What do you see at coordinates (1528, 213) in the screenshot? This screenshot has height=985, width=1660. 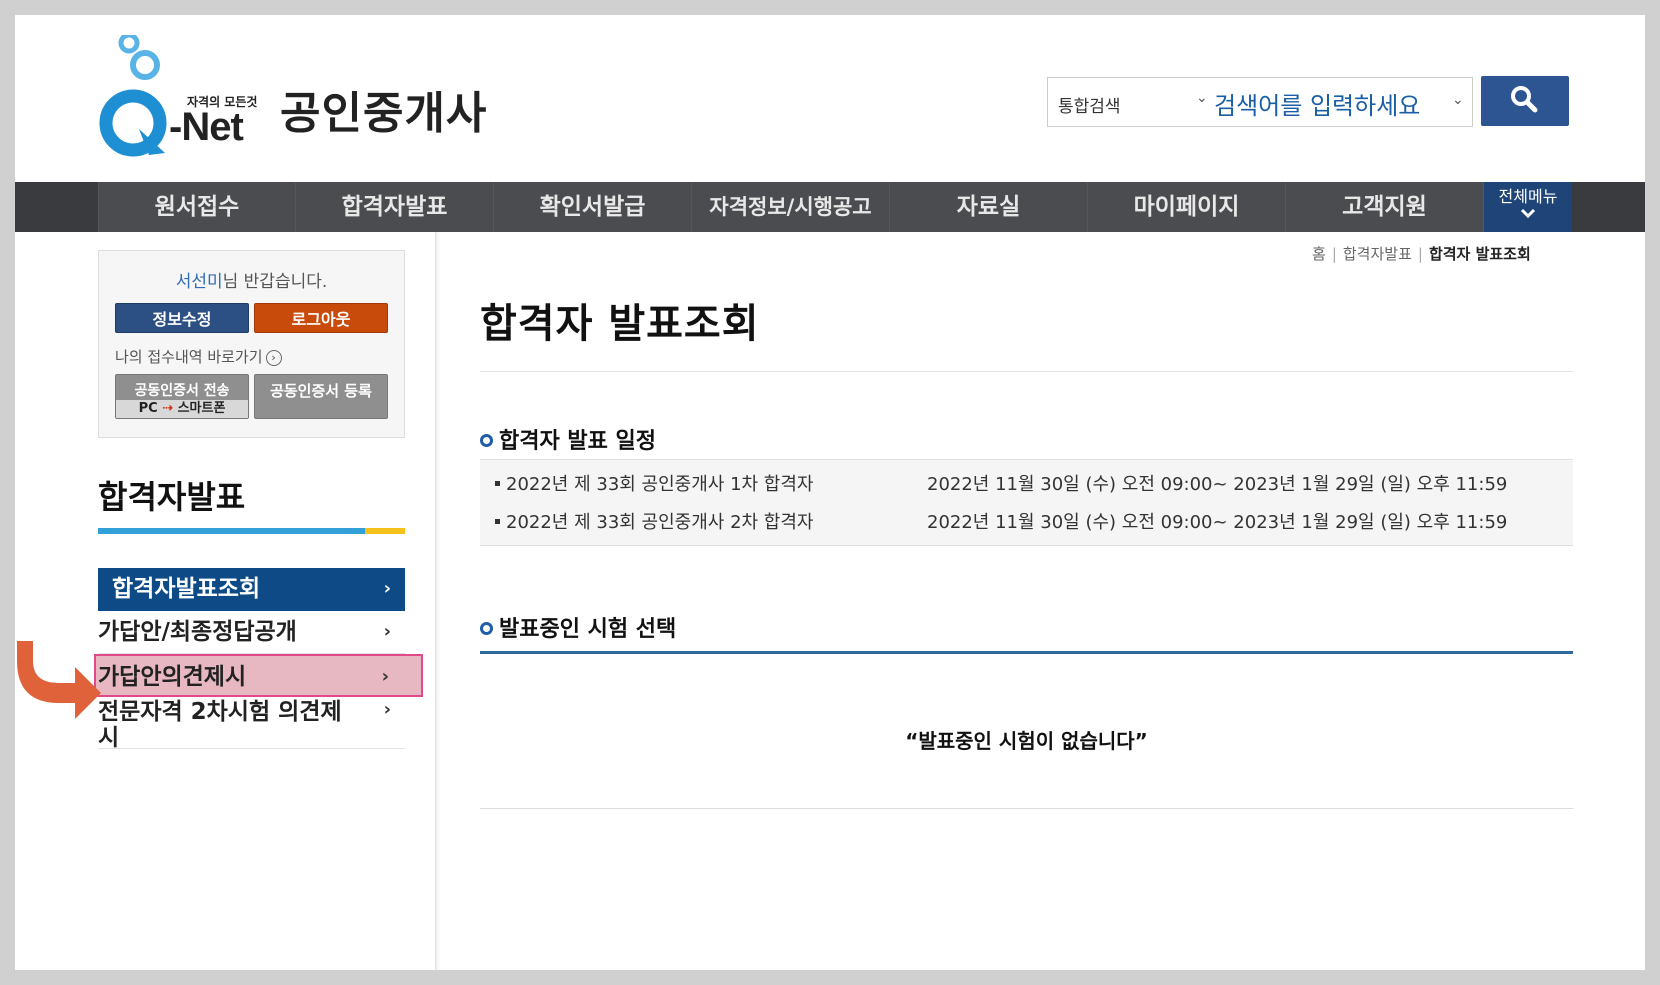 I see `chevron-down-icon` at bounding box center [1528, 213].